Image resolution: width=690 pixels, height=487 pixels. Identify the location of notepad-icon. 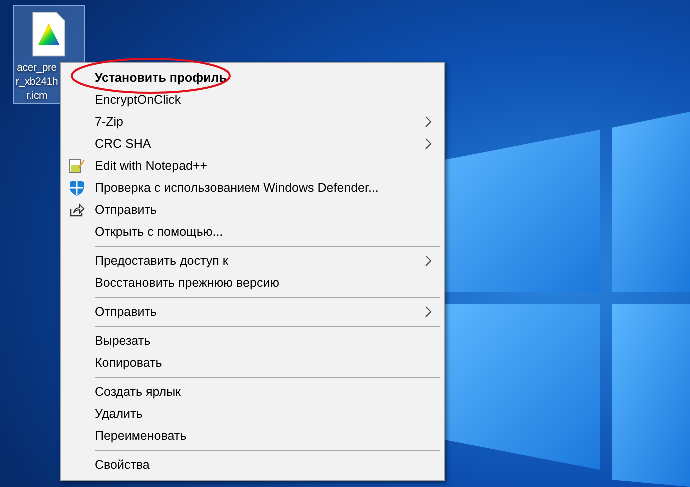
(77, 166).